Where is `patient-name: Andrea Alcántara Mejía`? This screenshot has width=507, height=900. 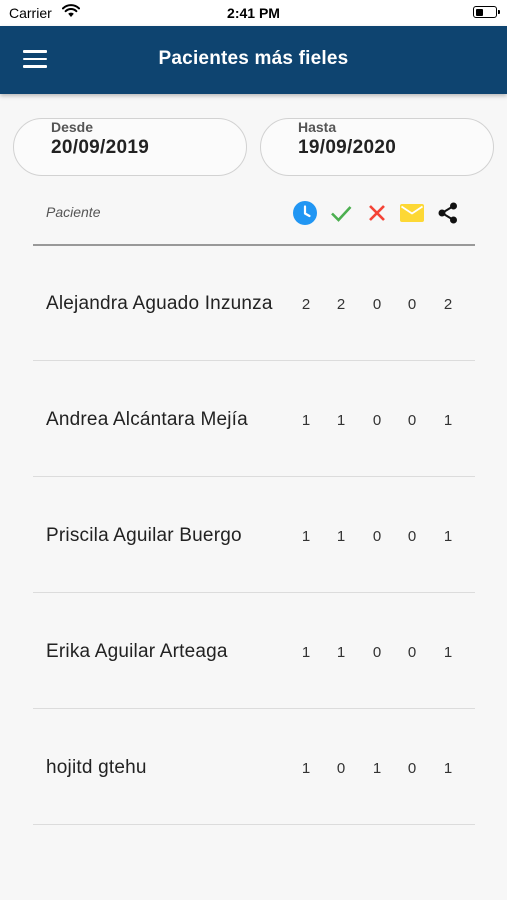 patient-name: Andrea Alcántara Mejía is located at coordinates (147, 419).